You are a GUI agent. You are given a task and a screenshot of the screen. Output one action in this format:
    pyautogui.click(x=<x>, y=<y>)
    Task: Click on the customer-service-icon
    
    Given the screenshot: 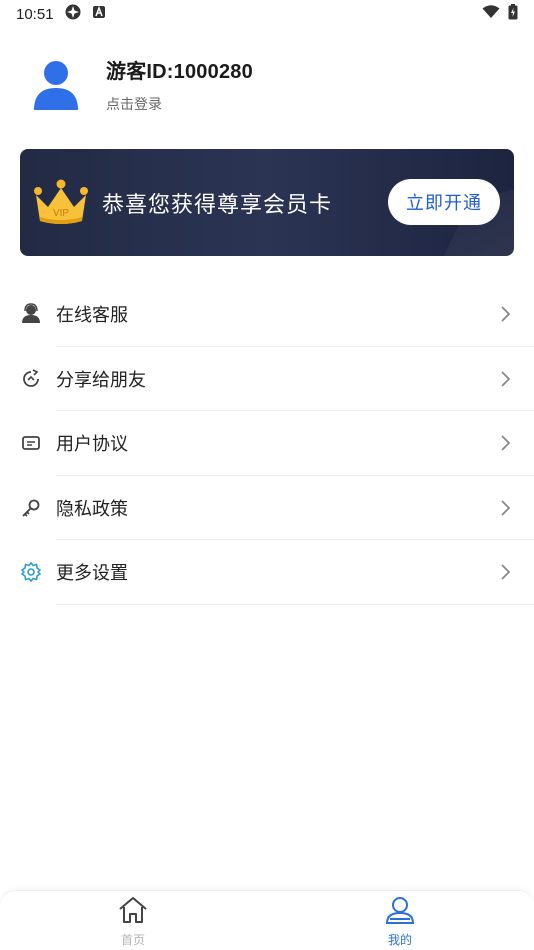 What is the action you would take?
    pyautogui.click(x=31, y=314)
    